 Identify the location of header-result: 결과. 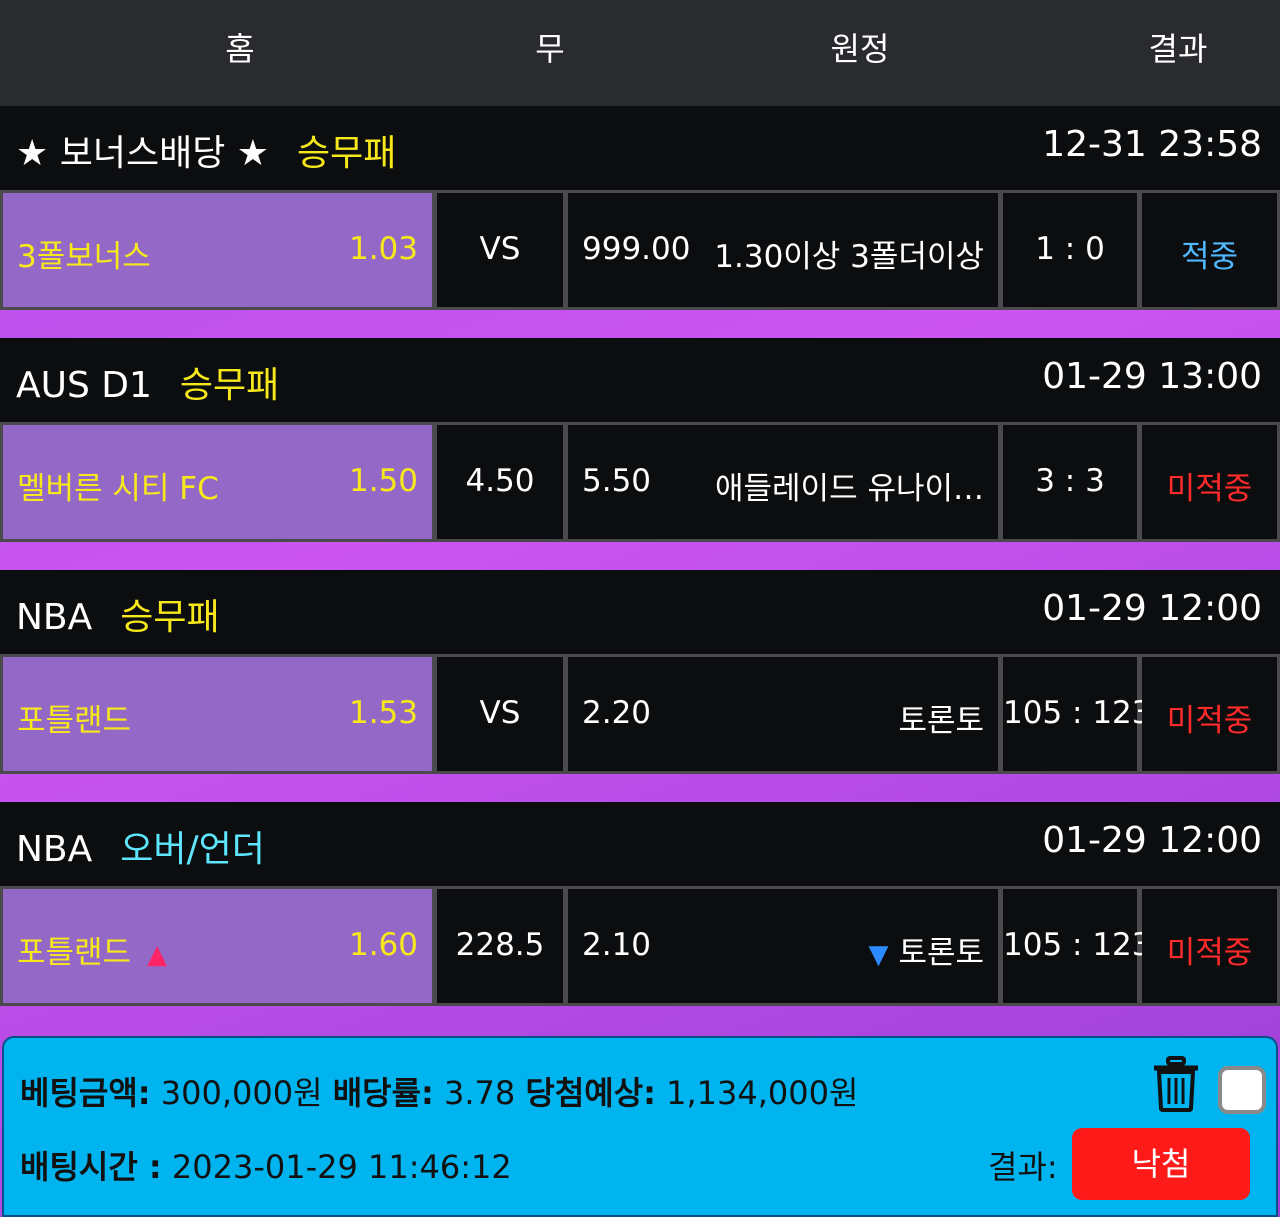
(1178, 49).